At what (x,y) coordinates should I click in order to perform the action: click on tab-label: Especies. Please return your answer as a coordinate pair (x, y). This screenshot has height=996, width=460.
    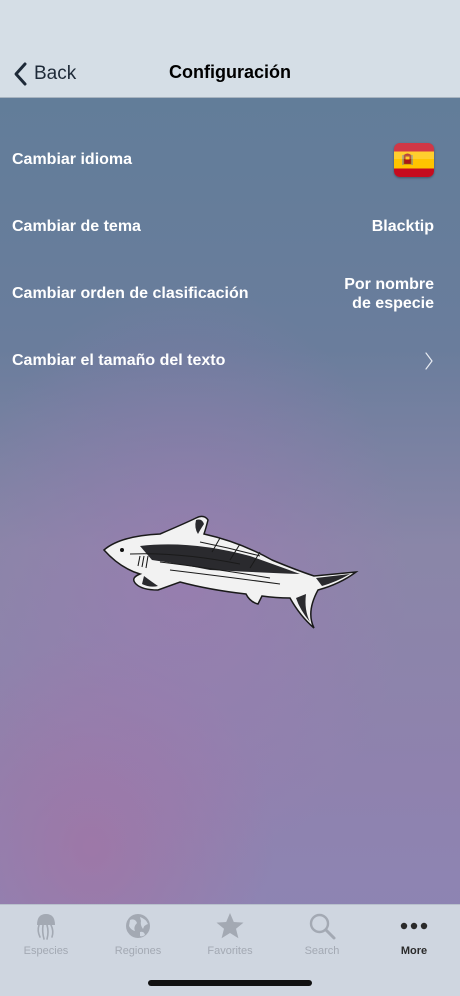
    Looking at the image, I should click on (46, 951).